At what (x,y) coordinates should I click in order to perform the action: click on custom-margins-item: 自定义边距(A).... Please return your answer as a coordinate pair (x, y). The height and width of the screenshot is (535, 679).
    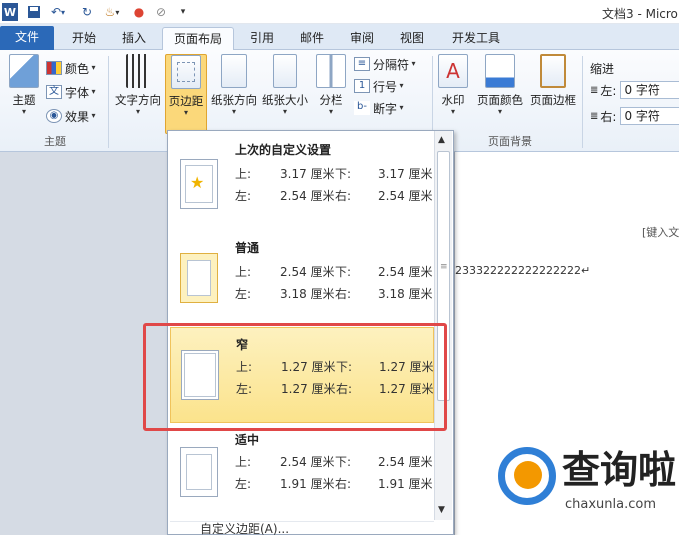
    Looking at the image, I should click on (302, 528).